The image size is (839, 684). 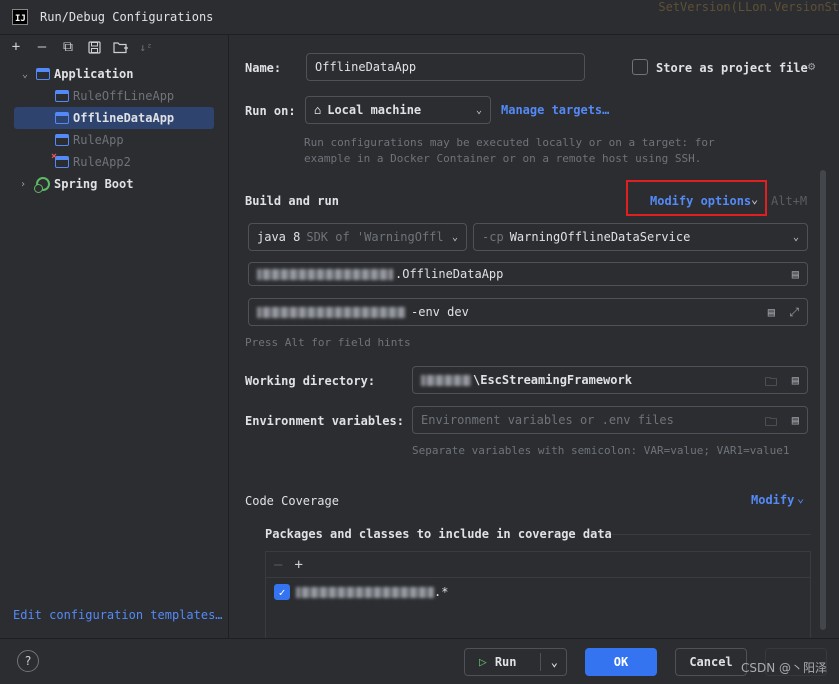 What do you see at coordinates (374, 110) in the screenshot?
I see `run-on-value: Local machine` at bounding box center [374, 110].